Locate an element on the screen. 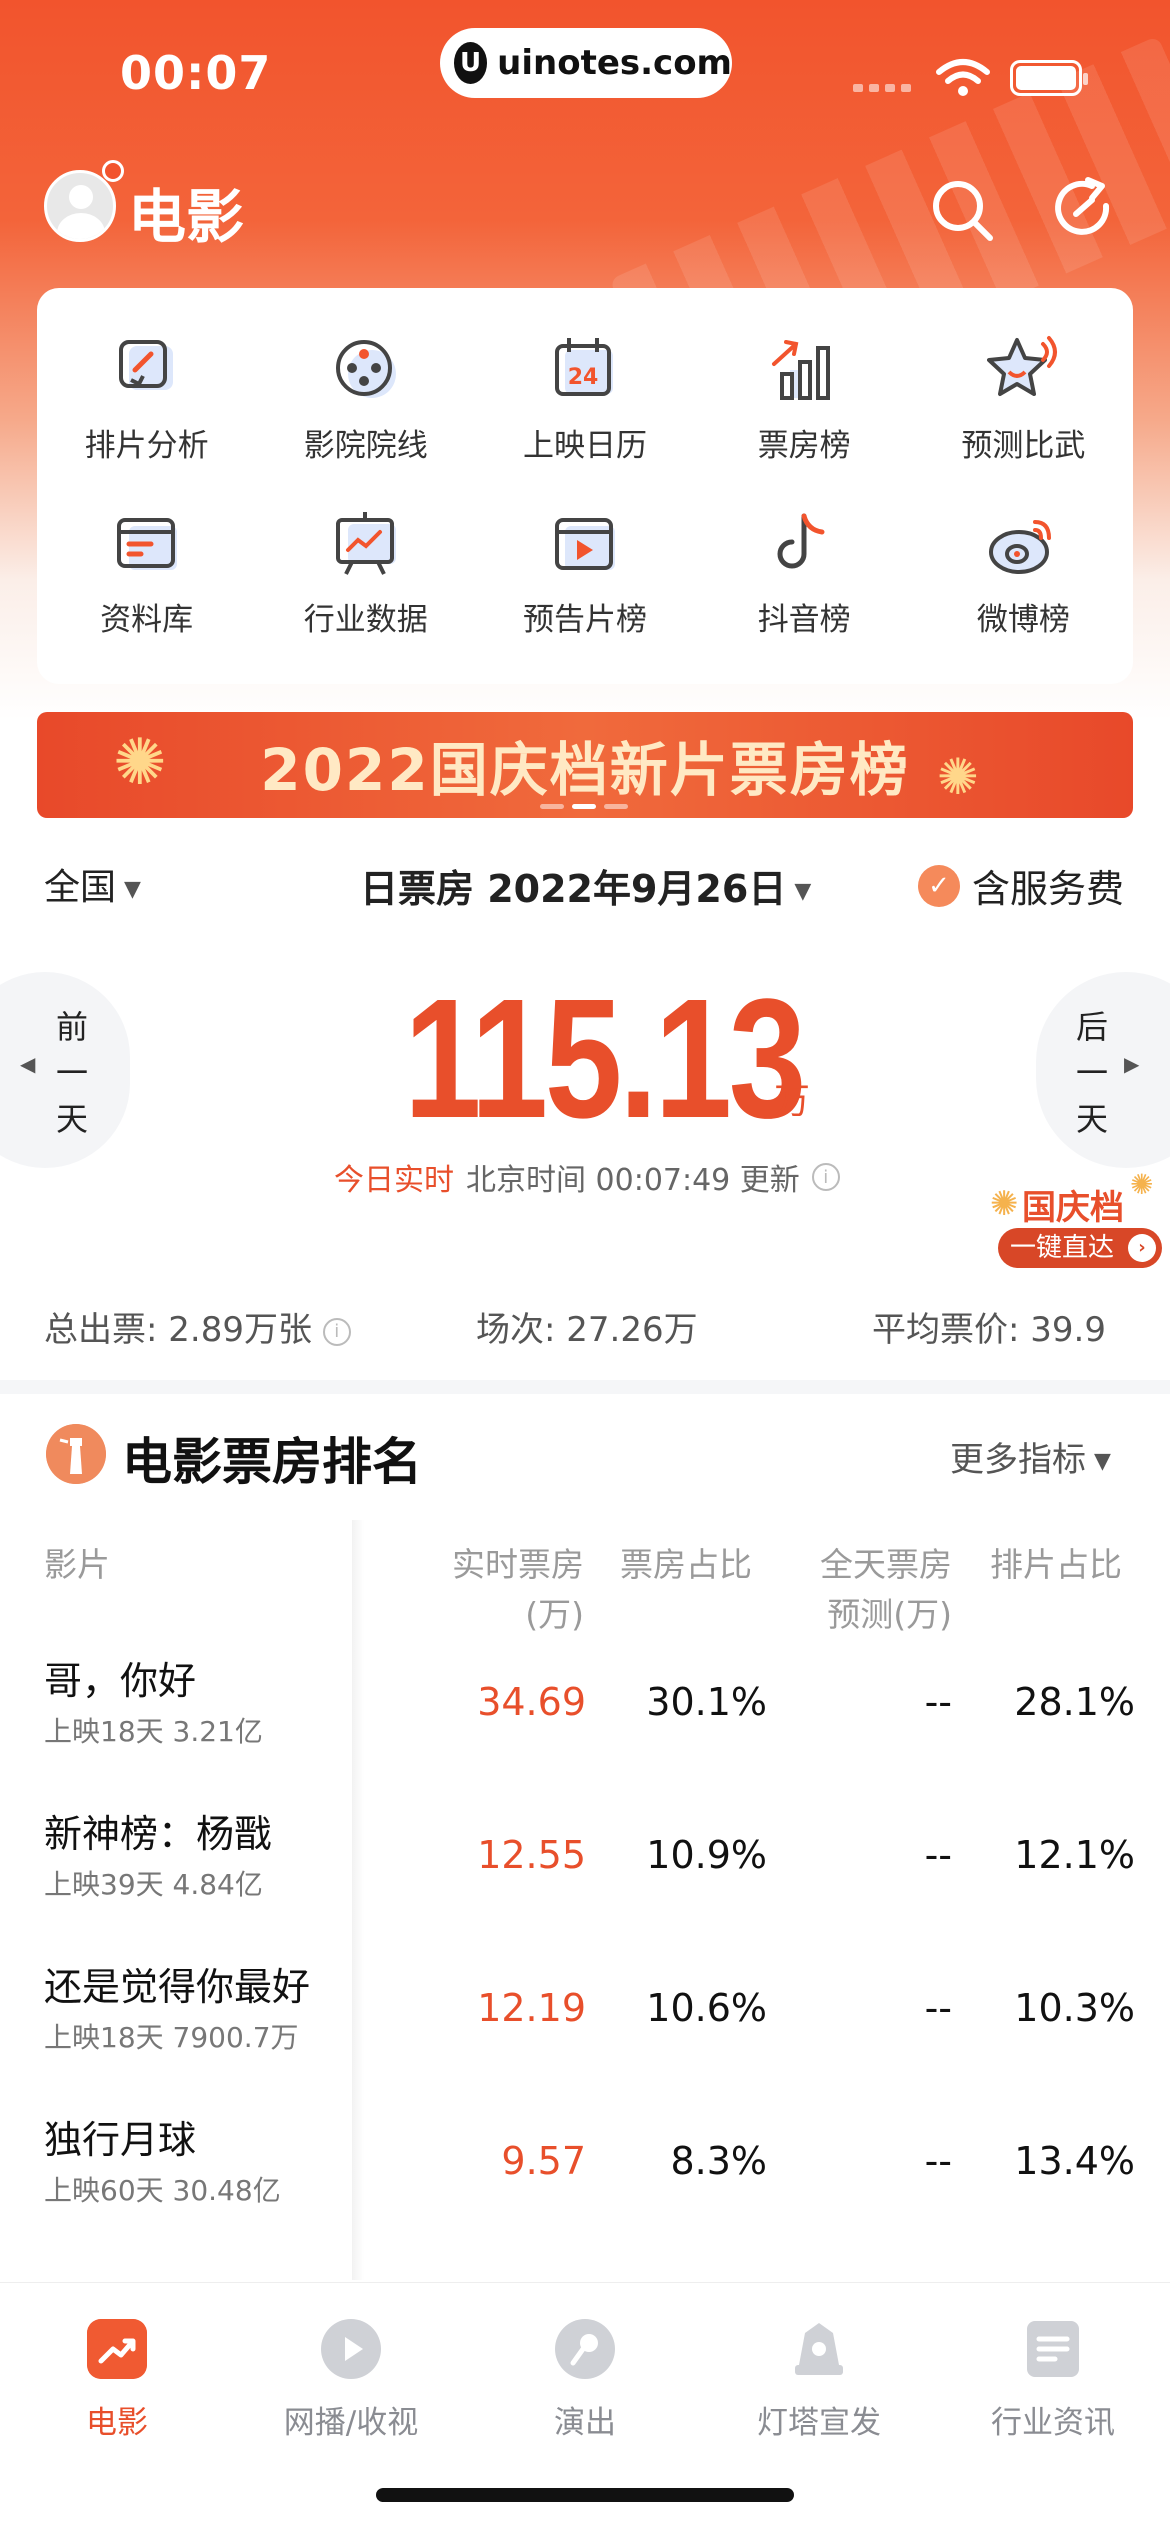 This screenshot has height=2532, width=1170. checkmark-icon: ✓ is located at coordinates (939, 885).